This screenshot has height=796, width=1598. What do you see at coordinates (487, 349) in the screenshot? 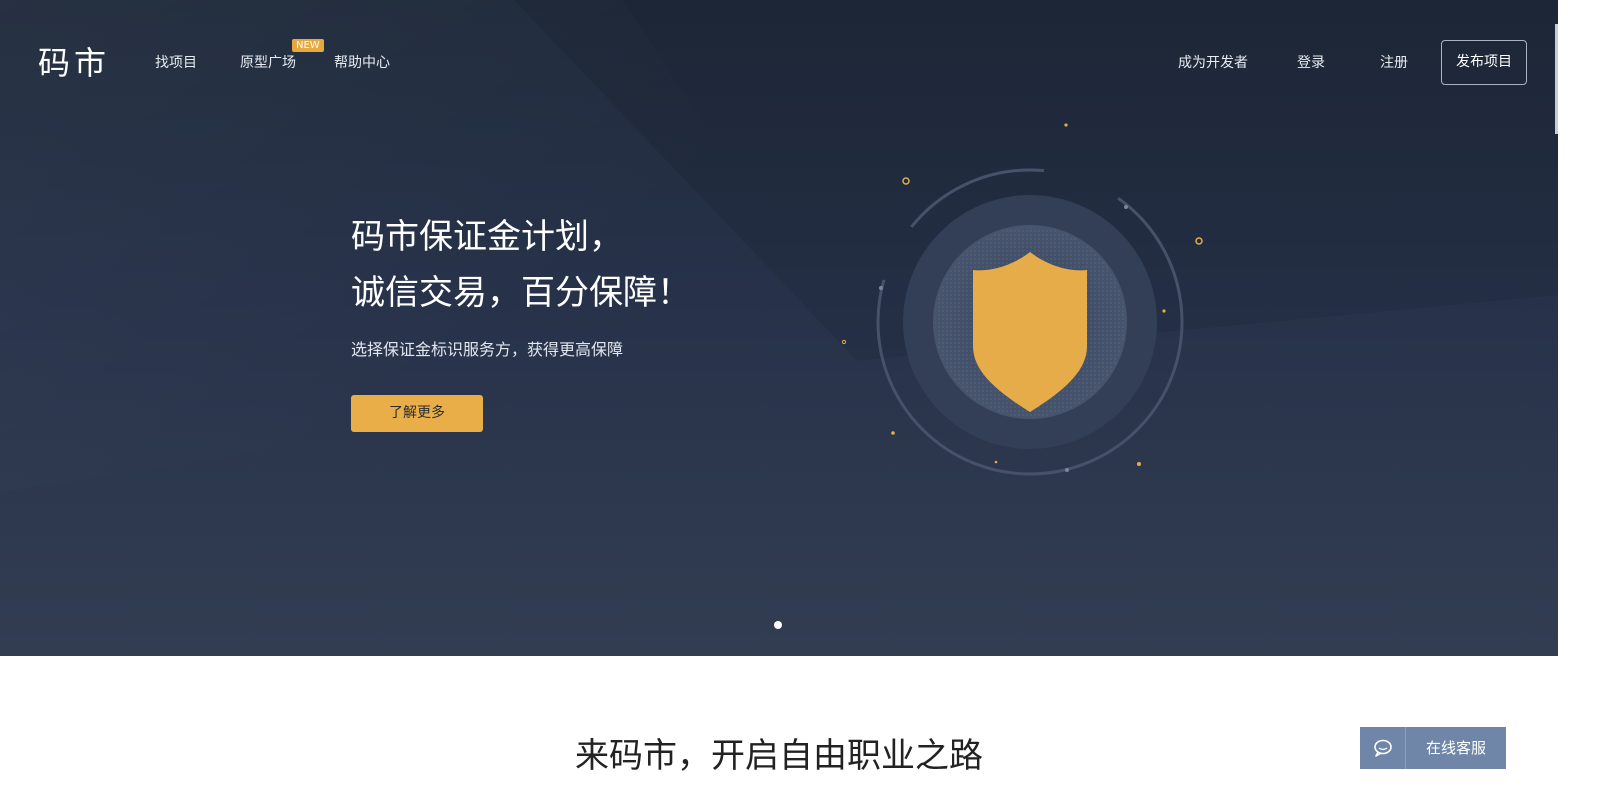
I see `hero-subtitle: 选择保证金标识服务方，获得更高保障` at bounding box center [487, 349].